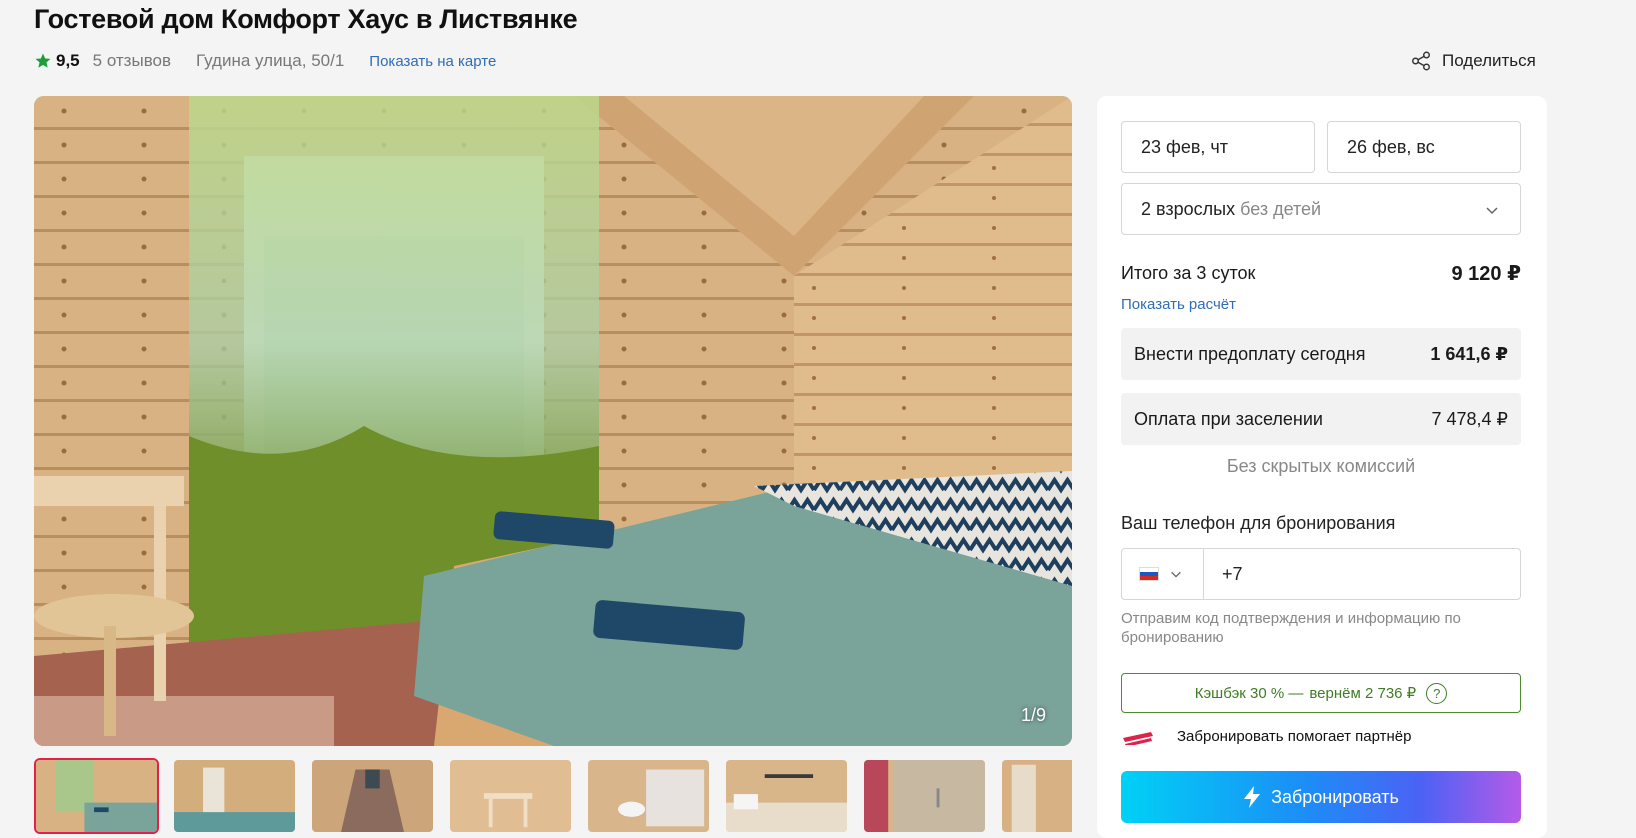 This screenshot has height=838, width=1636. What do you see at coordinates (1391, 146) in the screenshot?
I see `checkout-date-value: 26 фев, вс` at bounding box center [1391, 146].